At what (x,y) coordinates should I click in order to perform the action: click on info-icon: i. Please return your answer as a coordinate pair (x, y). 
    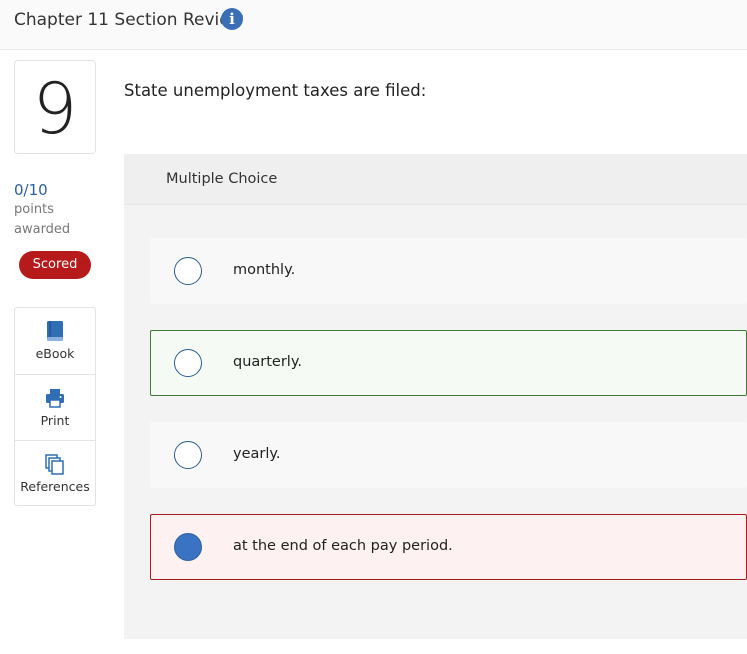
    Looking at the image, I should click on (232, 19).